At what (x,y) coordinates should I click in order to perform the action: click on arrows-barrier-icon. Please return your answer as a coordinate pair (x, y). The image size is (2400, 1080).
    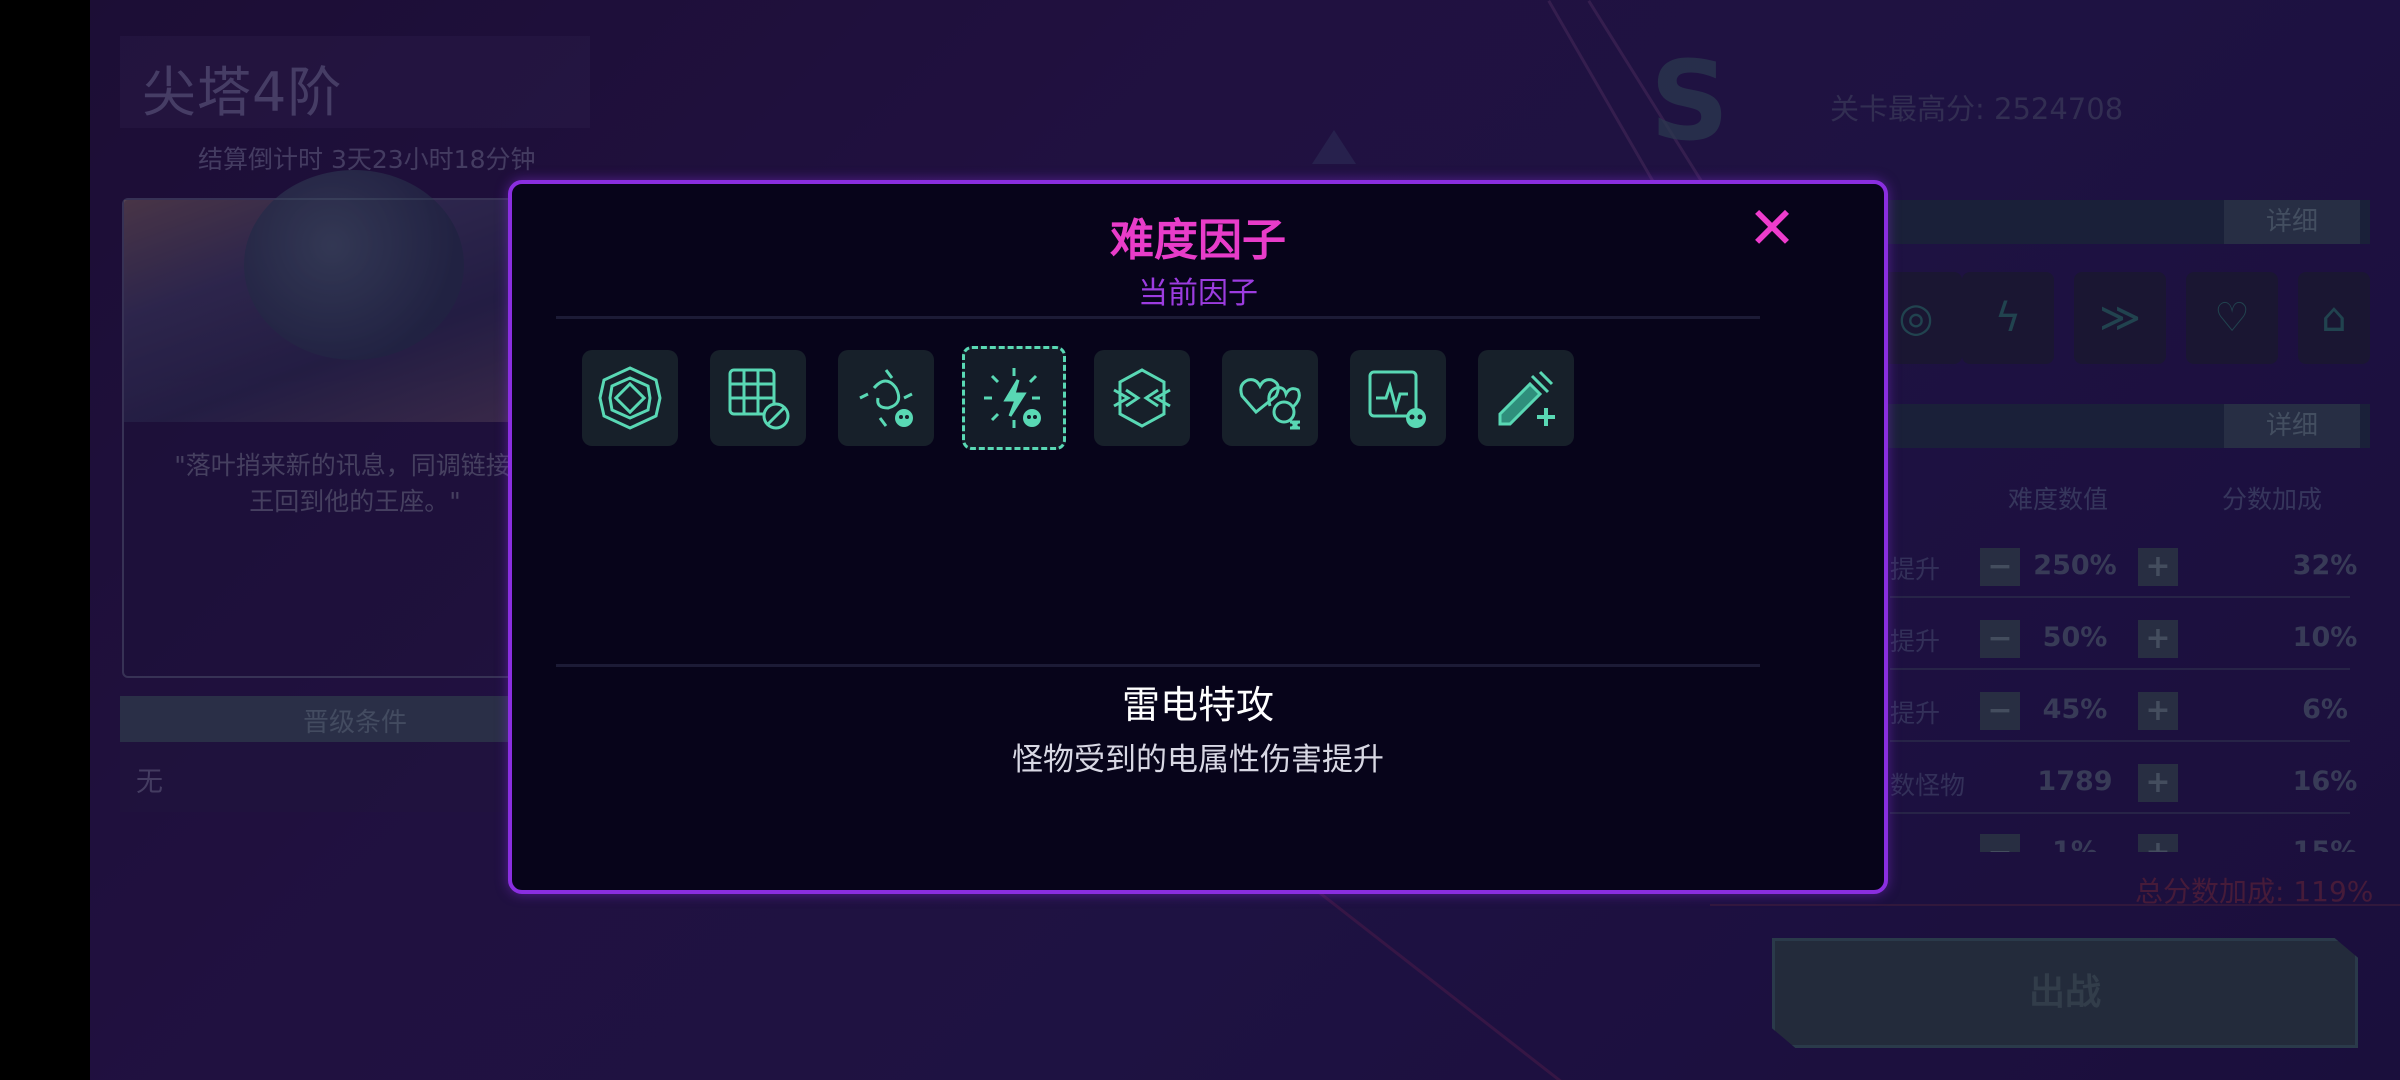
    Looking at the image, I should click on (1142, 398).